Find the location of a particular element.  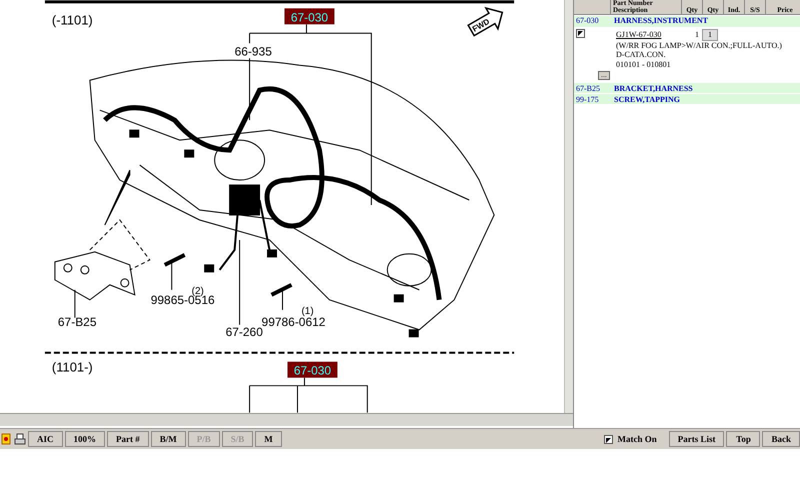

reference-link: 67-030 is located at coordinates (594, 21).